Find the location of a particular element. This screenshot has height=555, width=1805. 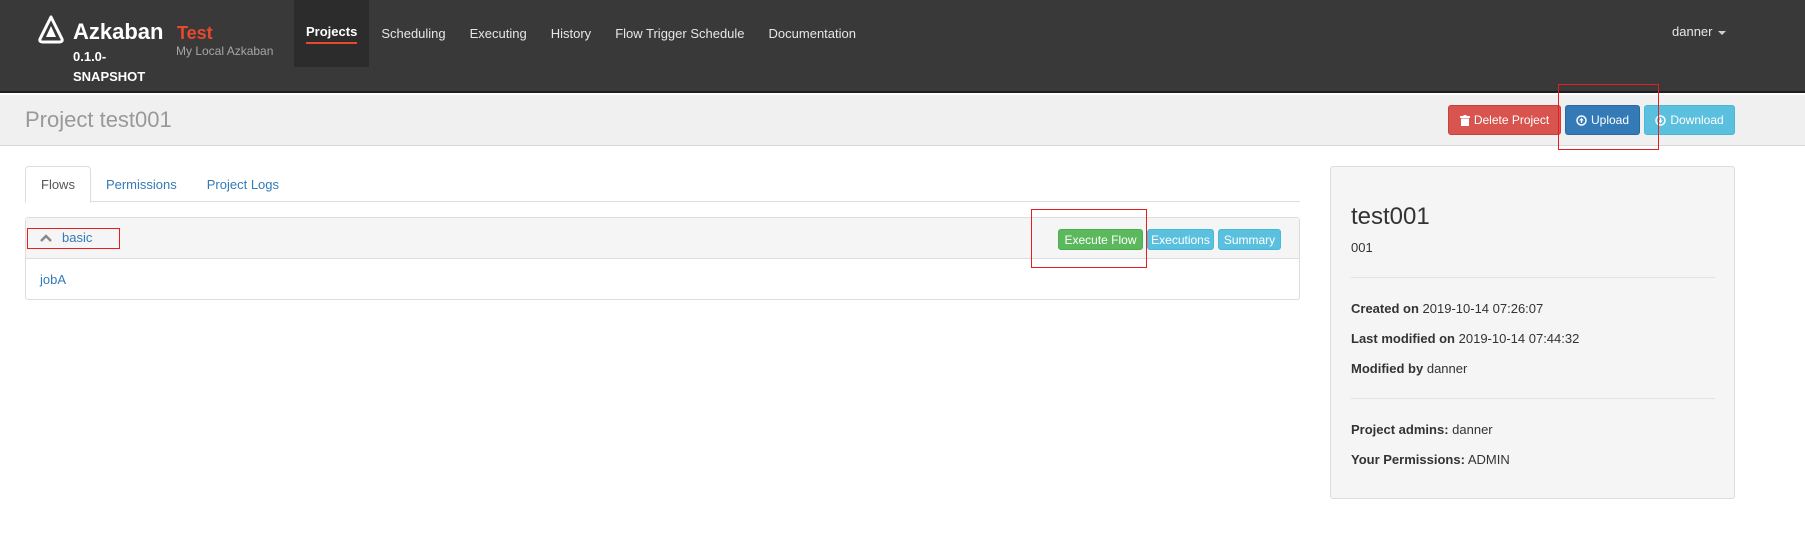

project-tabs: Flows Permissions Project Logs is located at coordinates (662, 184).